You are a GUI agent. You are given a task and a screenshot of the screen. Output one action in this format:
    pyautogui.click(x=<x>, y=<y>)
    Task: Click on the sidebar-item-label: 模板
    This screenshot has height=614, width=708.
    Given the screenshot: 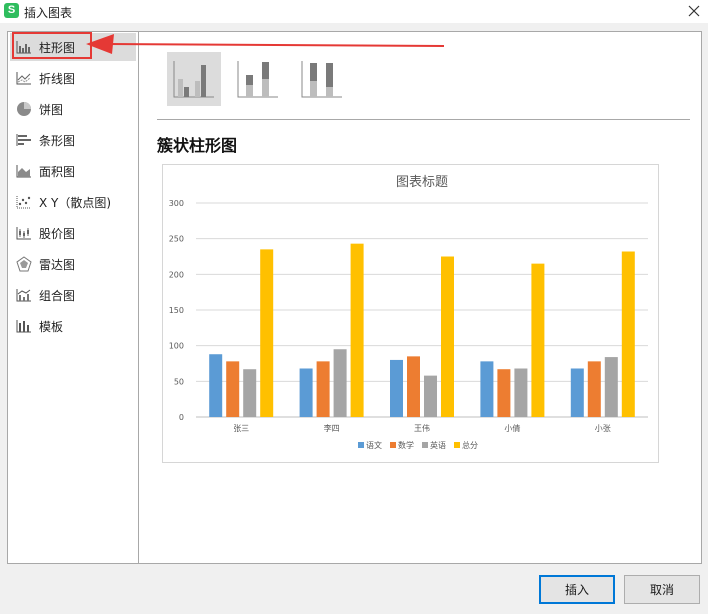 What is the action you would take?
    pyautogui.click(x=51, y=326)
    